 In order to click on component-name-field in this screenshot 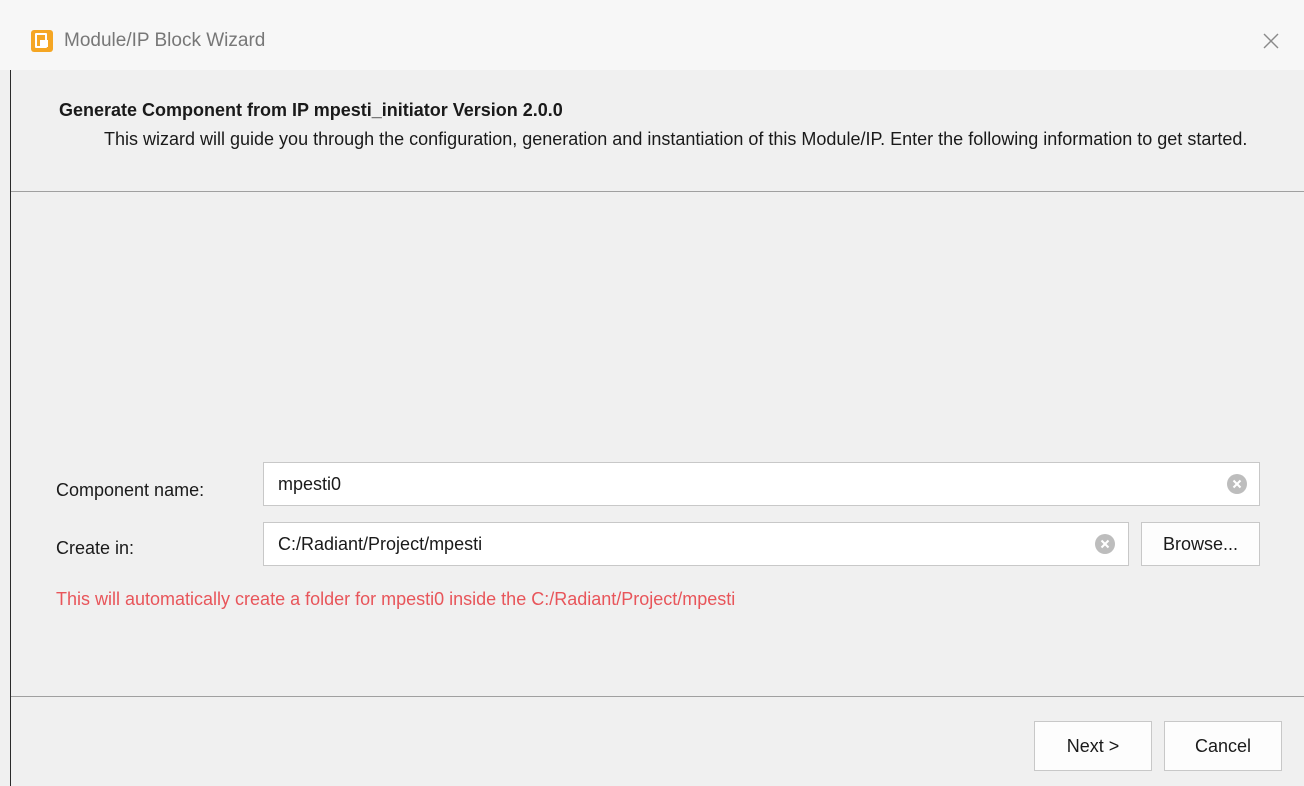, I will do `click(761, 484)`.